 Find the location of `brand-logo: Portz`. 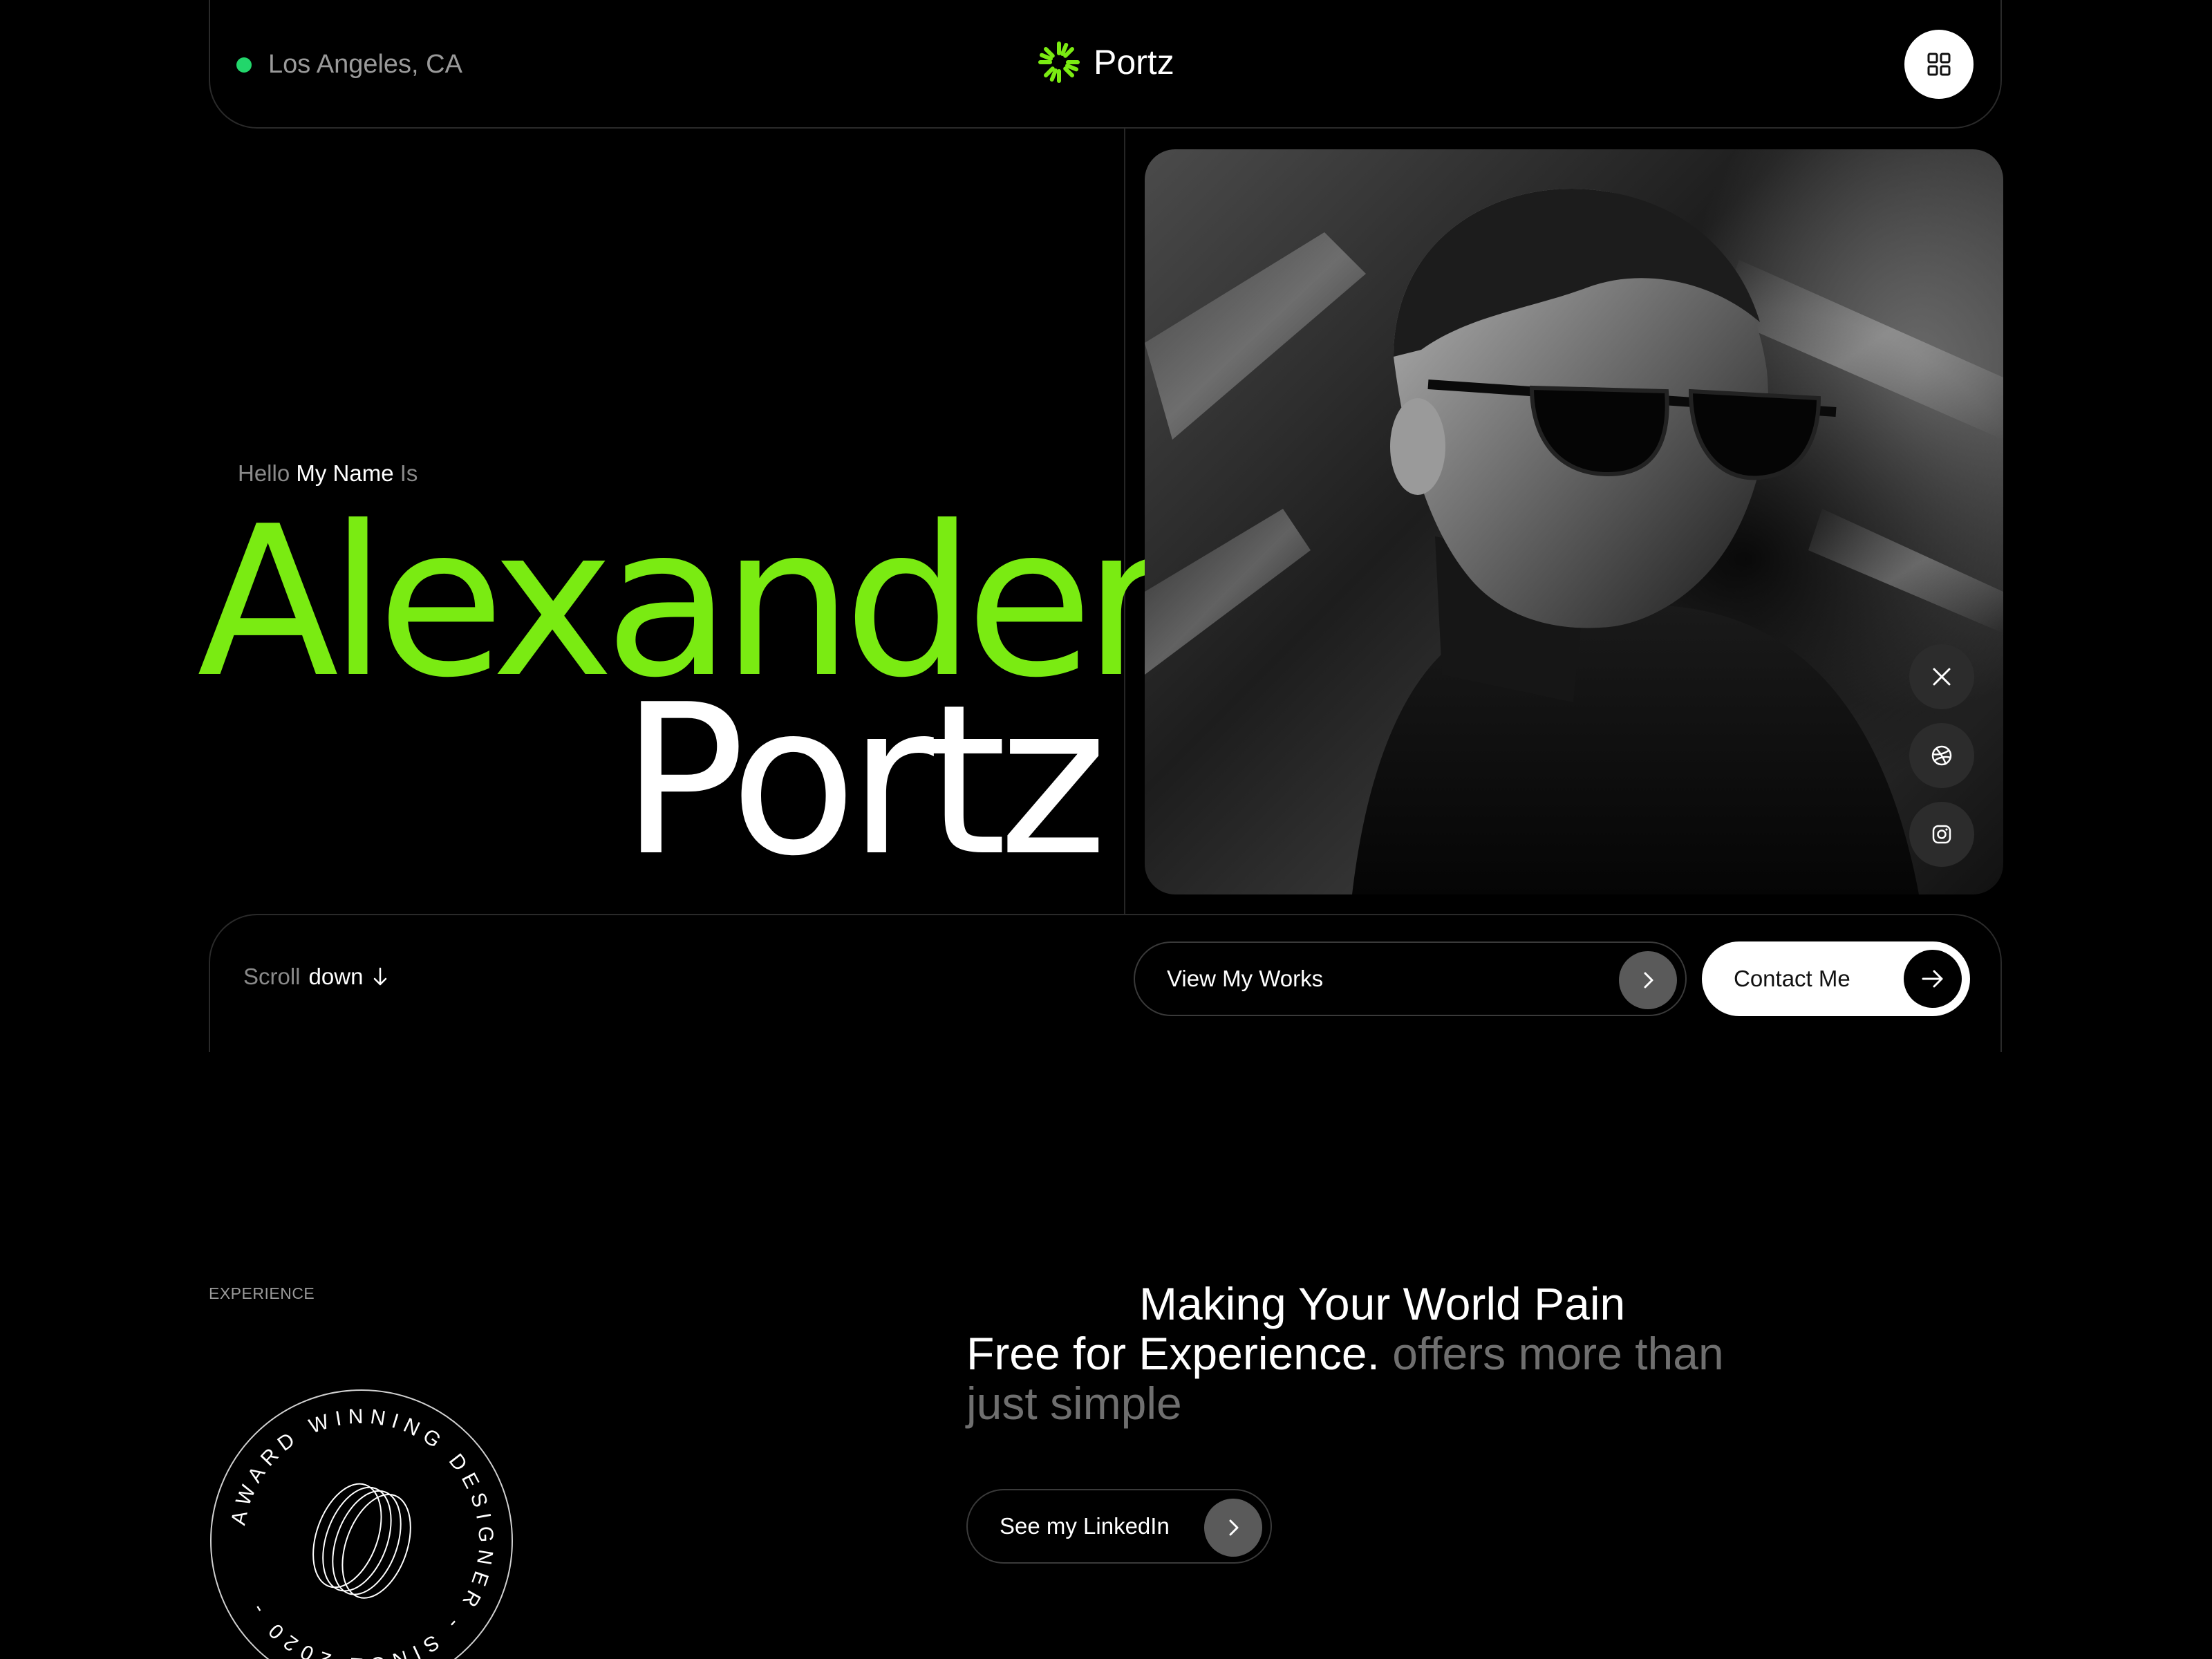

brand-logo: Portz is located at coordinates (1105, 62).